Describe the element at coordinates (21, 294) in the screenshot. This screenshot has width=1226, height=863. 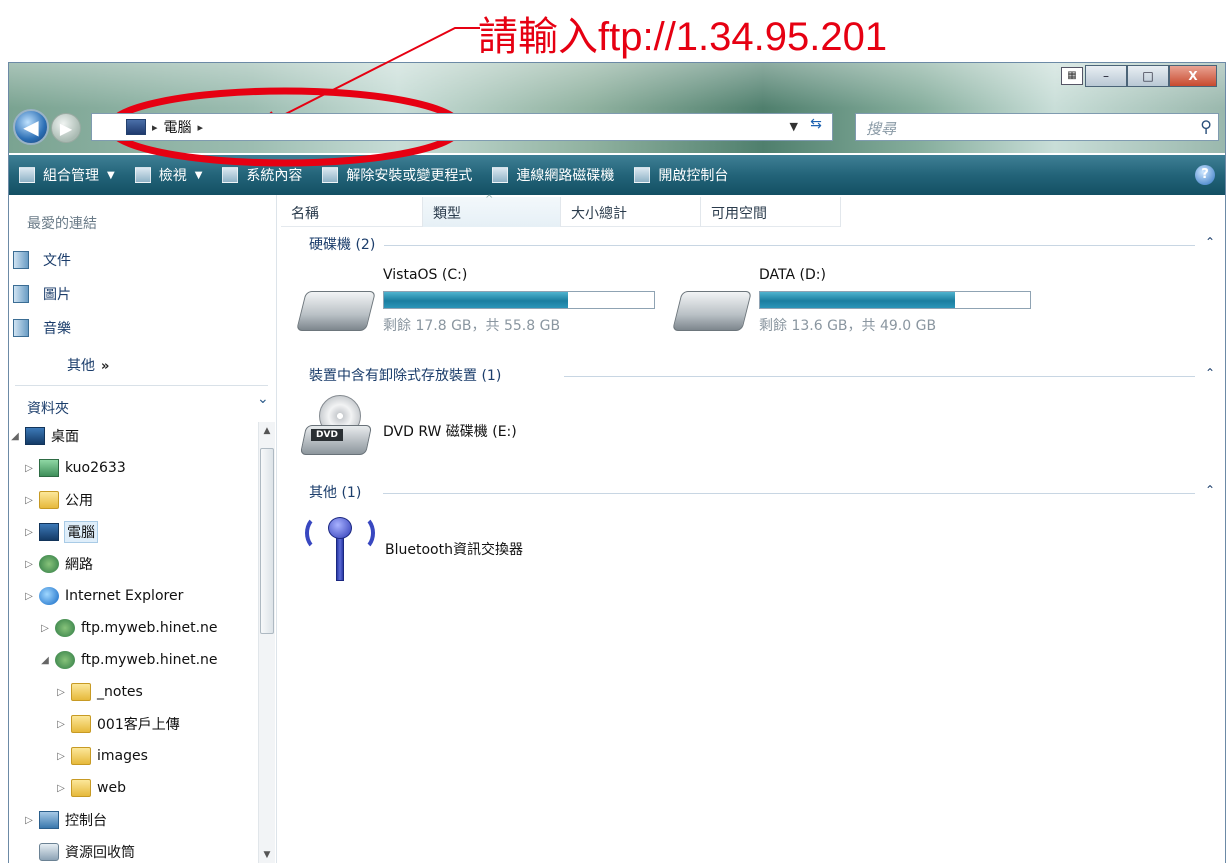
I see `pictures-icon` at that location.